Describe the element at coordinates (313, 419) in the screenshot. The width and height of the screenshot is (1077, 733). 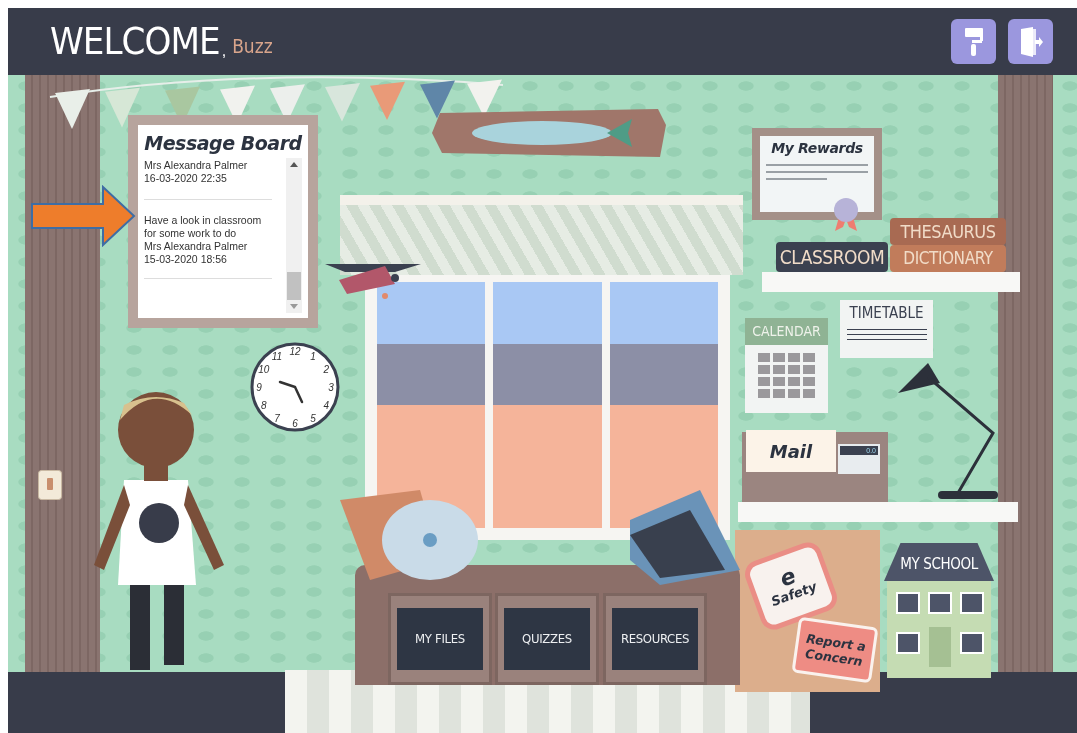
I see `clock-numeral: 5` at that location.